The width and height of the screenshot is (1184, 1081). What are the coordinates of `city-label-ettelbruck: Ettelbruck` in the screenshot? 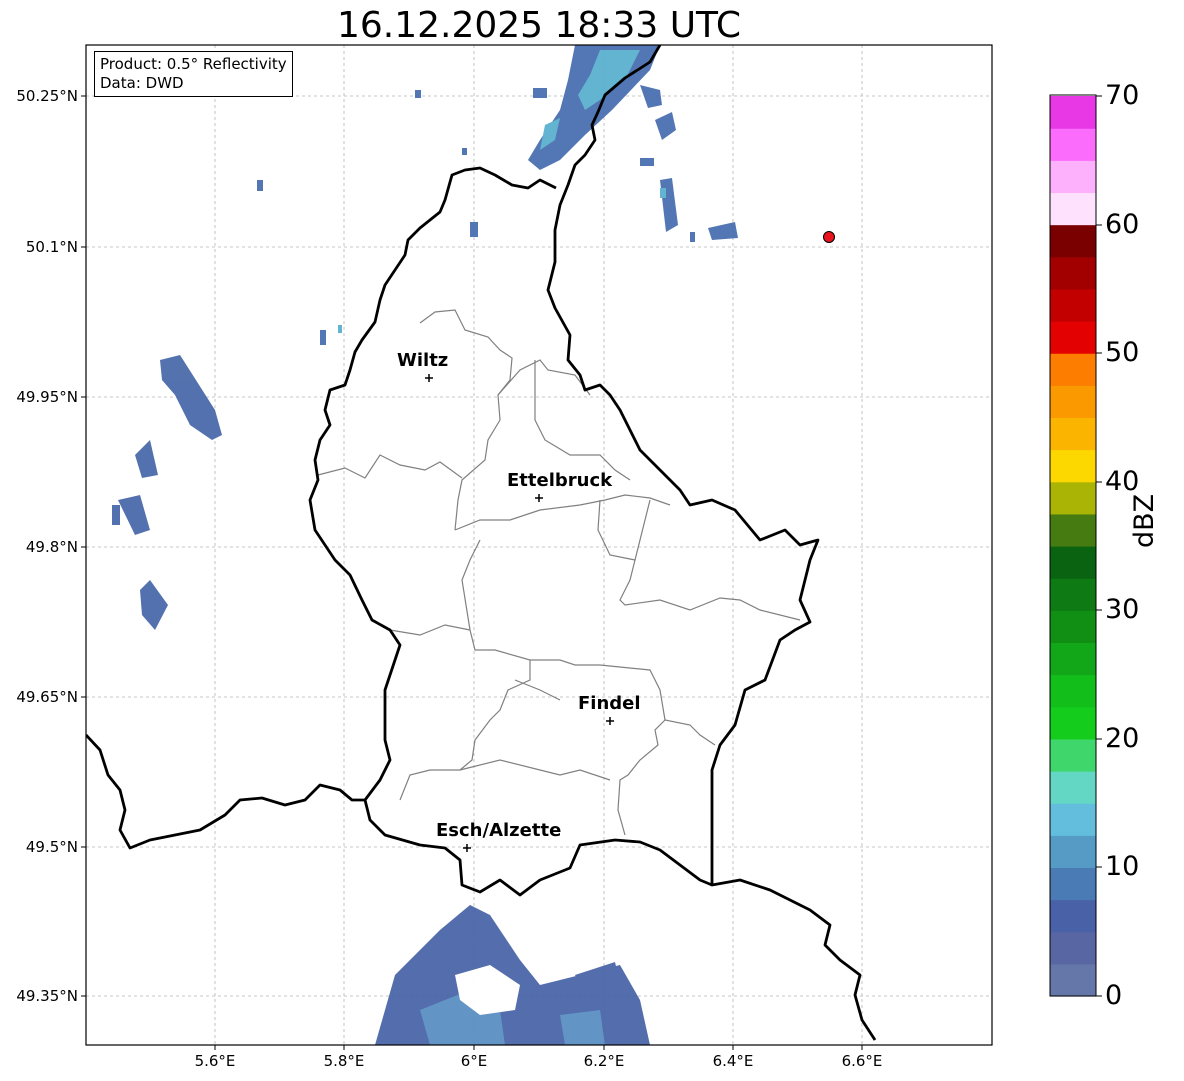 It's located at (560, 480).